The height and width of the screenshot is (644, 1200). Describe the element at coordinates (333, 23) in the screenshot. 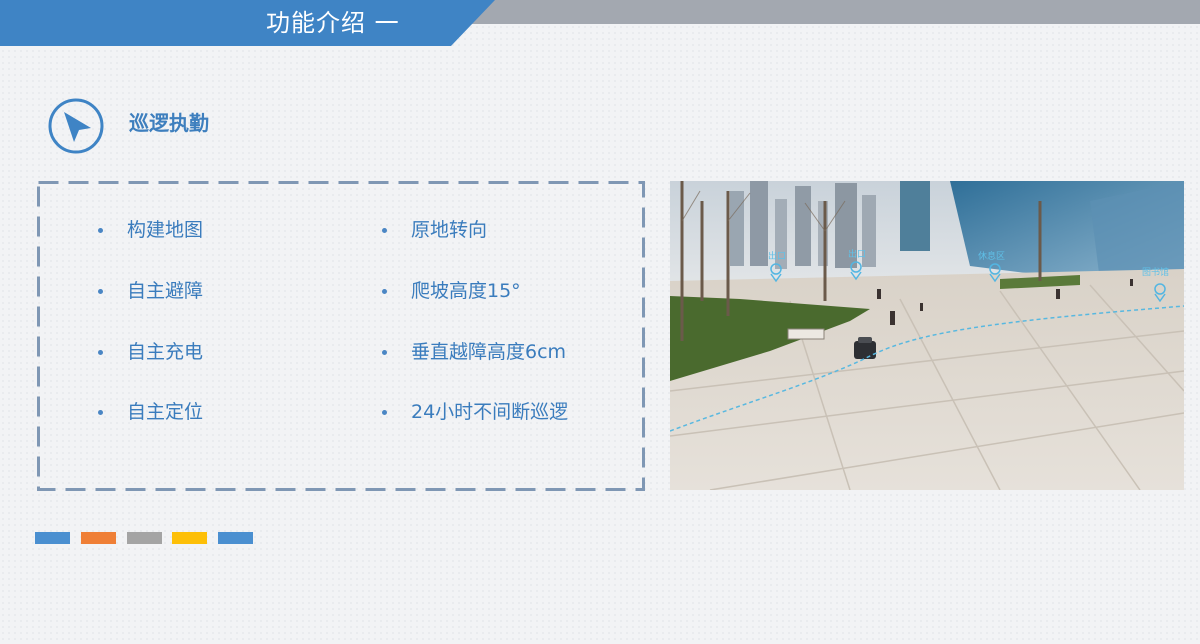

I see `page-title: 功能介绍 一` at that location.